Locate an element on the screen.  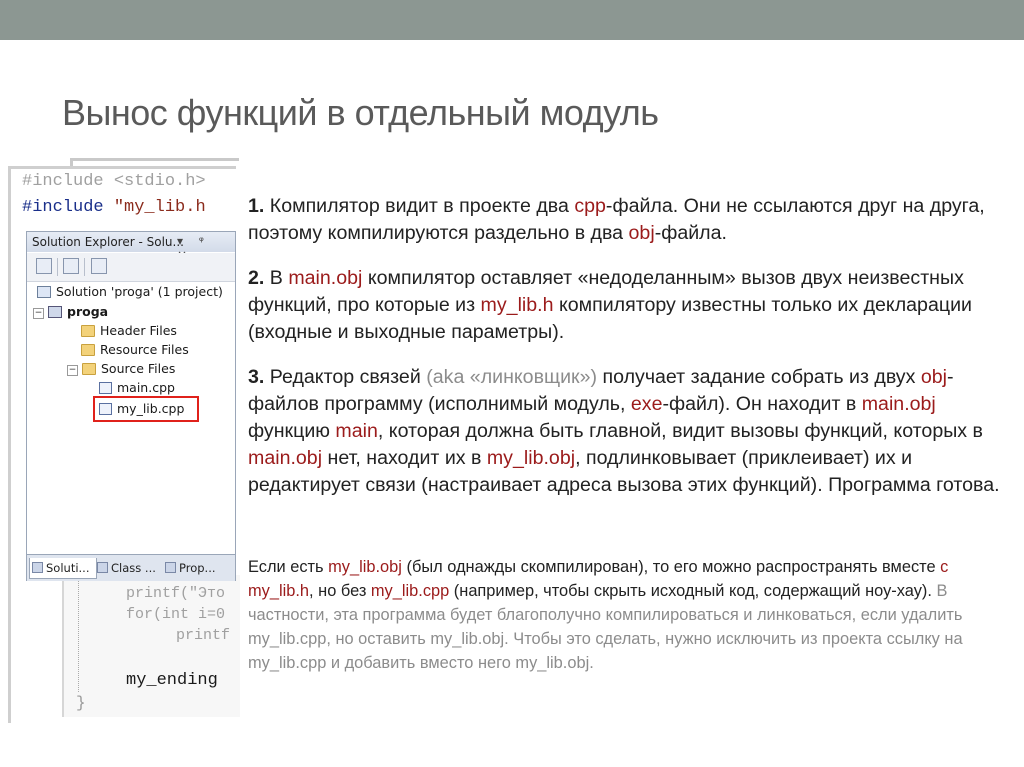
tree-item-source-files: − Source Files is located at coordinates (121, 368).